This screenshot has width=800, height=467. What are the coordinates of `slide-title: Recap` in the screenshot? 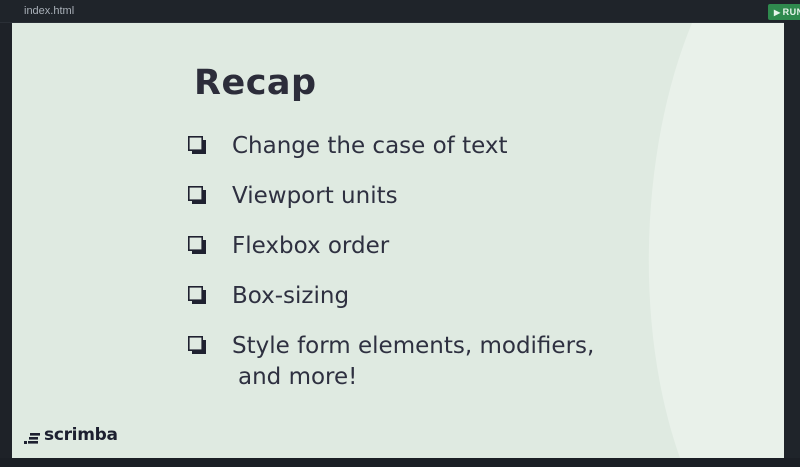 It's located at (255, 83).